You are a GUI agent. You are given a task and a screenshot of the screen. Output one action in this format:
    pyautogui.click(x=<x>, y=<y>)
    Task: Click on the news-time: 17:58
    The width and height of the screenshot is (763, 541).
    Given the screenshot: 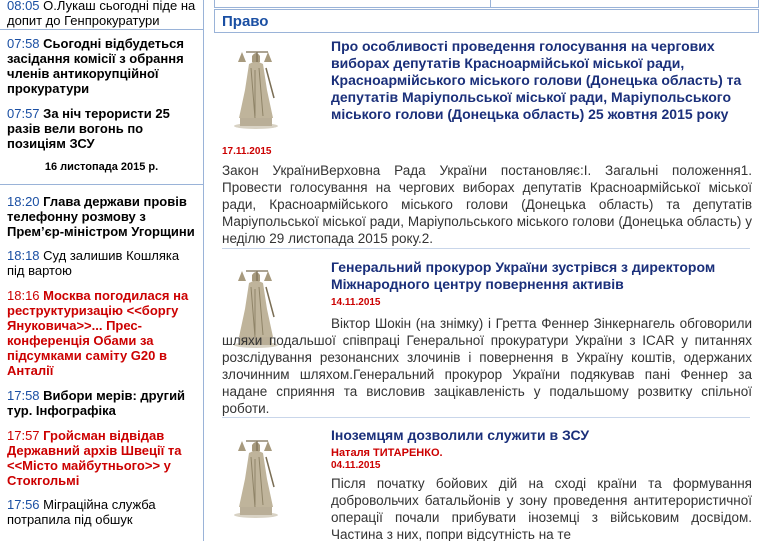 What is the action you would take?
    pyautogui.click(x=23, y=395)
    